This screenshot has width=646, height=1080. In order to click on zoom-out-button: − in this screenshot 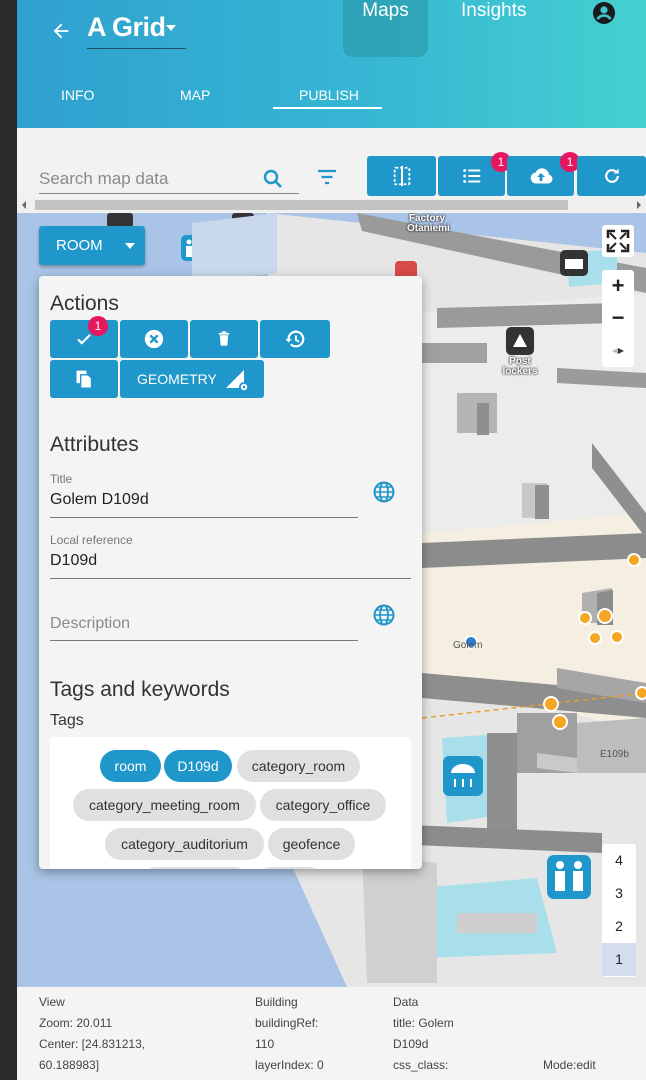, I will do `click(618, 319)`.